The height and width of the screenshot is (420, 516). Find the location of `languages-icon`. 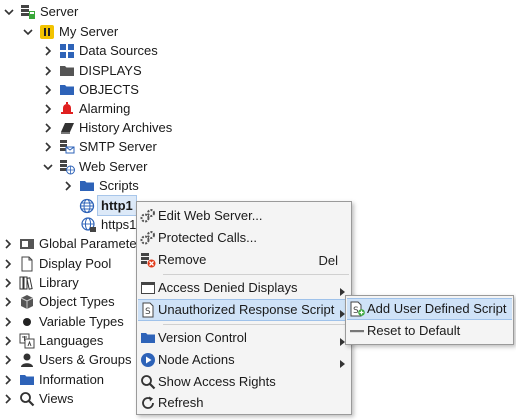

languages-icon is located at coordinates (27, 341).